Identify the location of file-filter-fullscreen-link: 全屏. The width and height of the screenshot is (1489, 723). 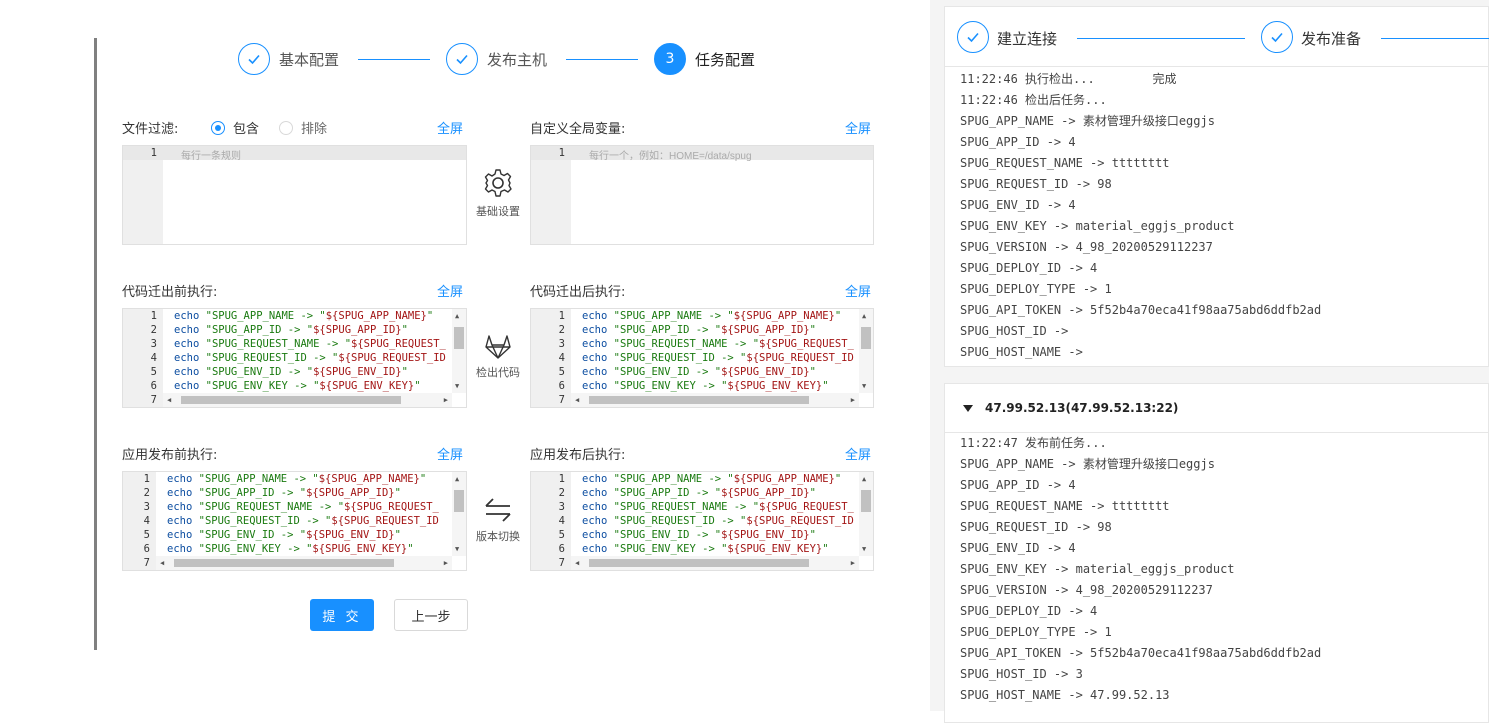
(450, 127).